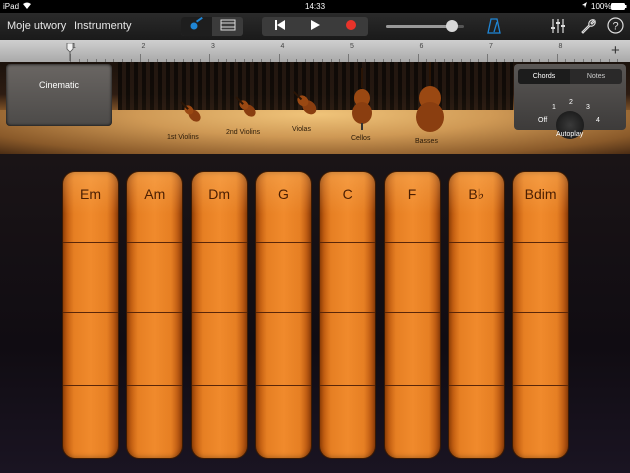 Image resolution: width=630 pixels, height=473 pixels. I want to click on violas, so click(305, 105).